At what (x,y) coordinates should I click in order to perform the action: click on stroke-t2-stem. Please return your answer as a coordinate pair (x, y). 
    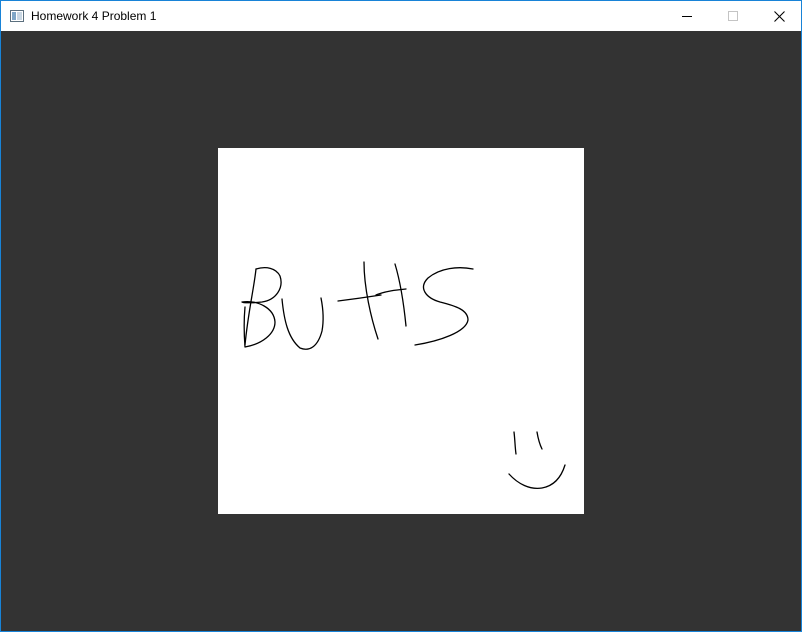
    Looking at the image, I should click on (400, 295).